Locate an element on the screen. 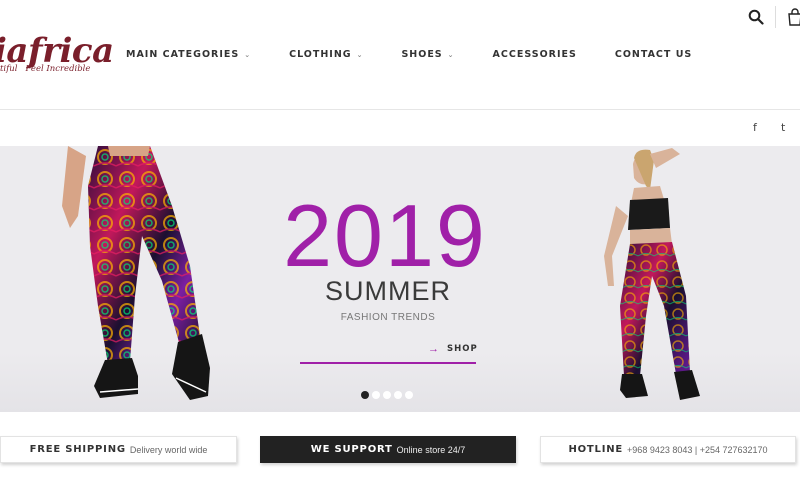 This screenshot has width=800, height=480. feature-title: WE SUPPORT is located at coordinates (351, 449).